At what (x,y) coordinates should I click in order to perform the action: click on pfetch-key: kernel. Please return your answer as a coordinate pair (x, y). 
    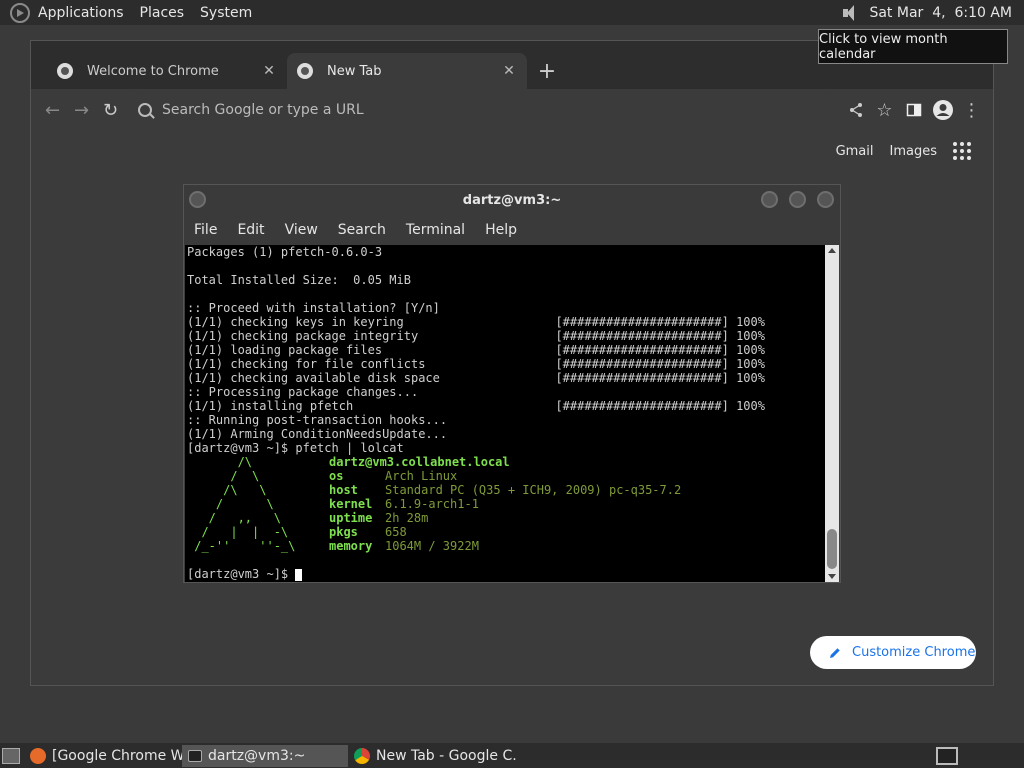
    Looking at the image, I should click on (351, 504).